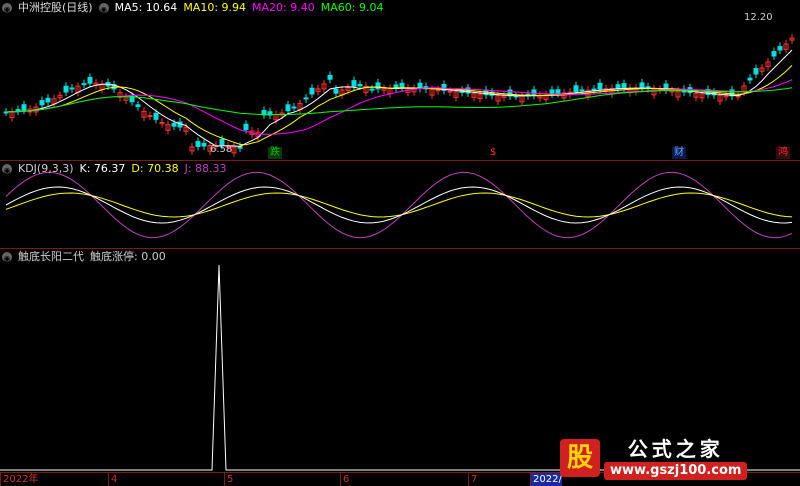 The height and width of the screenshot is (486, 800). What do you see at coordinates (580, 458) in the screenshot?
I see `watermark-logo-icon: 股` at bounding box center [580, 458].